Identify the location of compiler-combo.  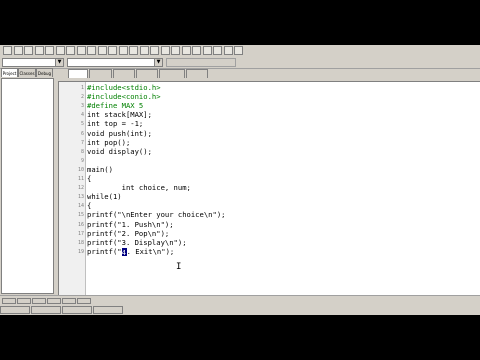
(201, 62).